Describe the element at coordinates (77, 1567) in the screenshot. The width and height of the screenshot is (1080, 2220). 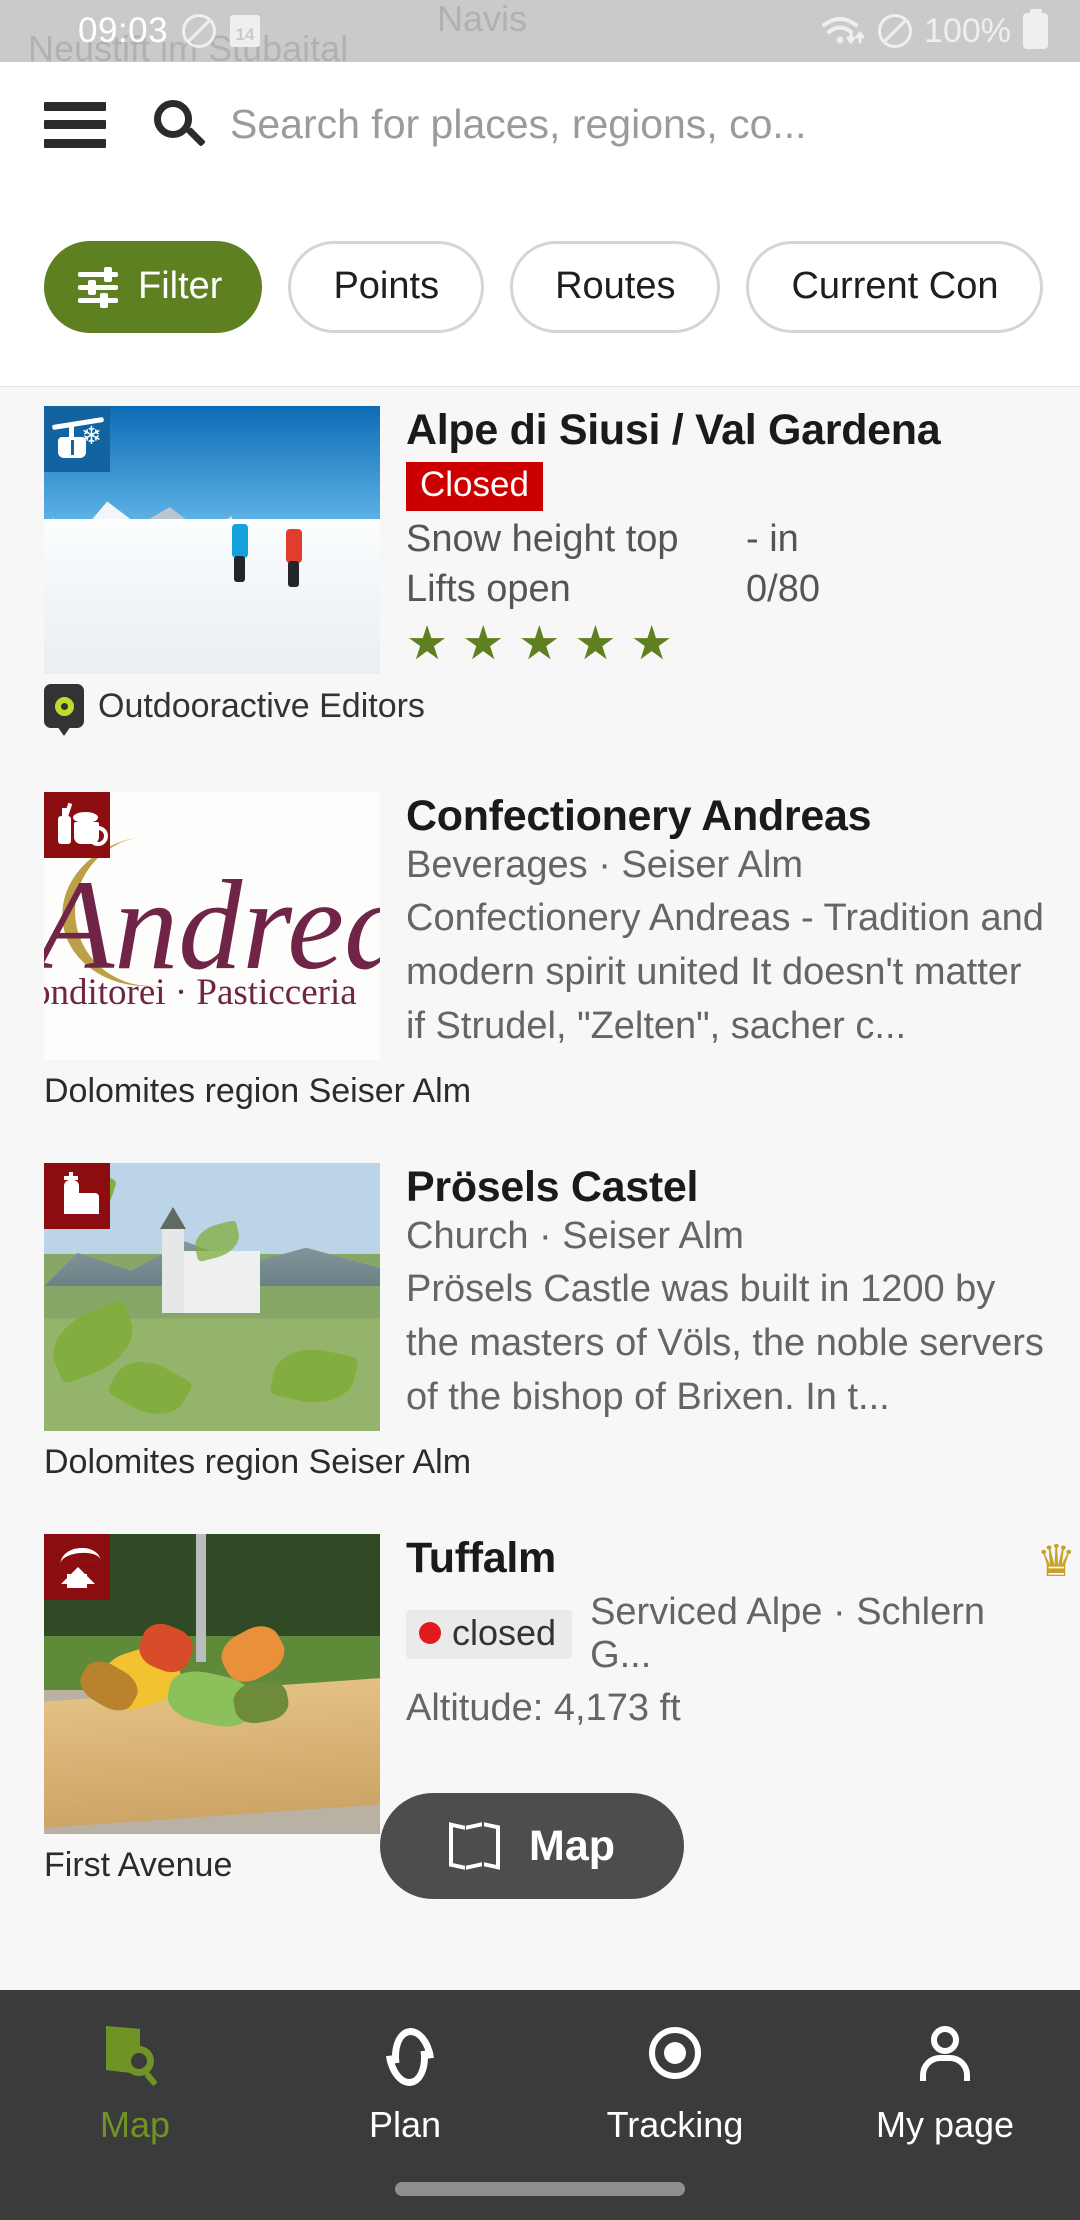
I see `alpine-hut-icon` at that location.